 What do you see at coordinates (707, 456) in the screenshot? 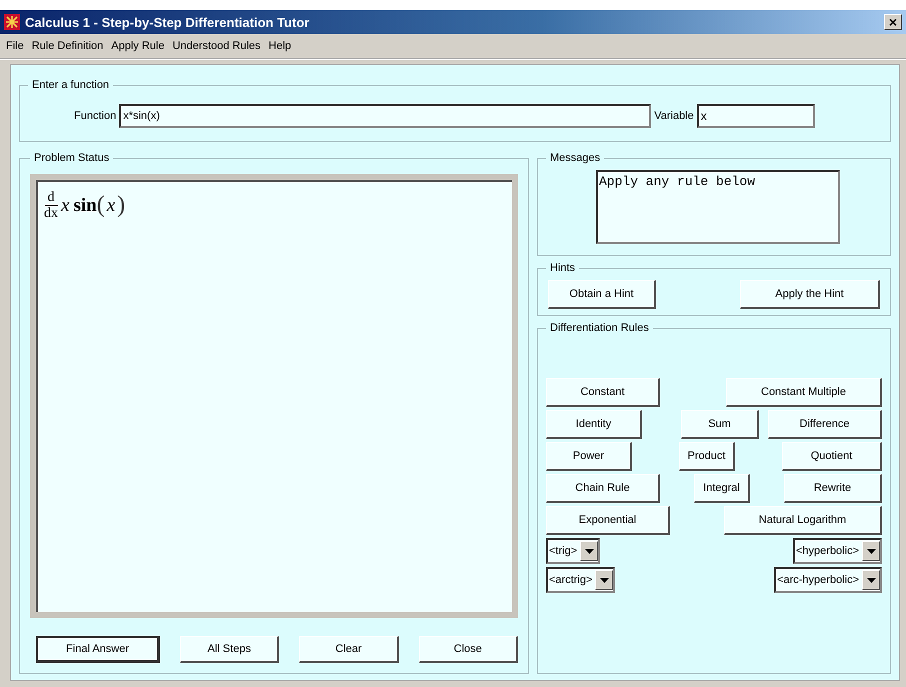
I see `rule-button: Product` at bounding box center [707, 456].